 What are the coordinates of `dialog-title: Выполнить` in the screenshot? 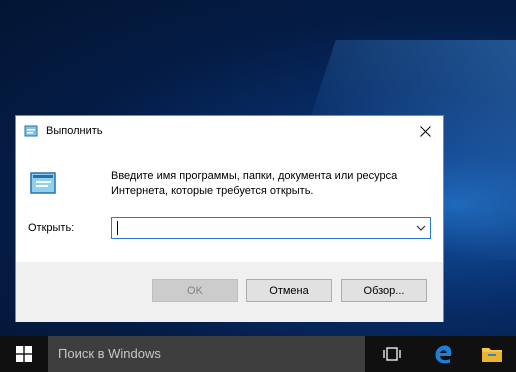 It's located at (74, 131).